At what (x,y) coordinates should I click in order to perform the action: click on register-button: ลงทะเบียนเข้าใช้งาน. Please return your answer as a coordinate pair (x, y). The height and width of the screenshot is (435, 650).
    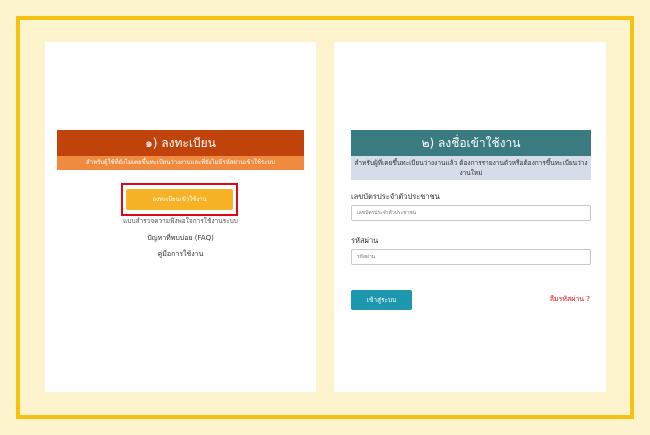
    Looking at the image, I should click on (179, 199).